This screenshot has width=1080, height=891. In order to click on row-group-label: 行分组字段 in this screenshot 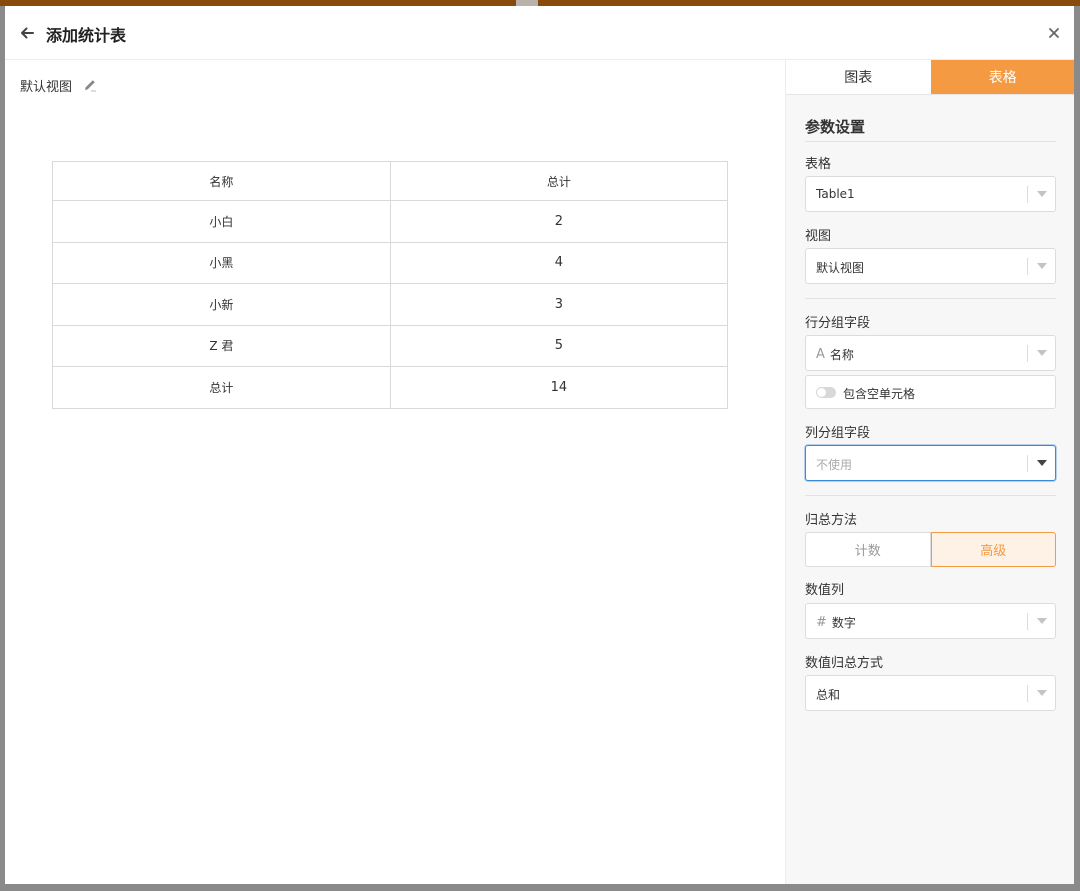, I will do `click(838, 323)`.